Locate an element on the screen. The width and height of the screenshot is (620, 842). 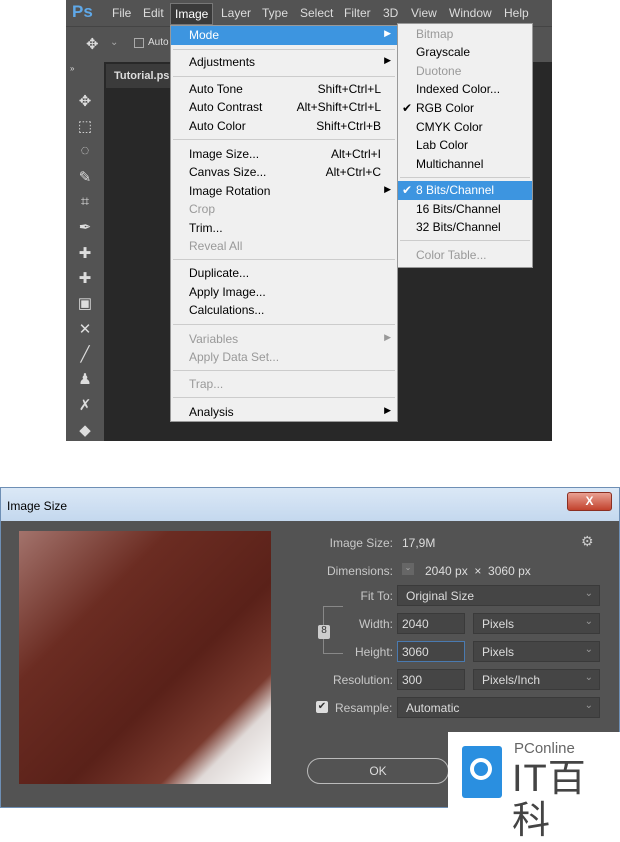
menu-item-canvas-size: Canvas Size... Alt+Ctrl+C is located at coordinates (284, 172).